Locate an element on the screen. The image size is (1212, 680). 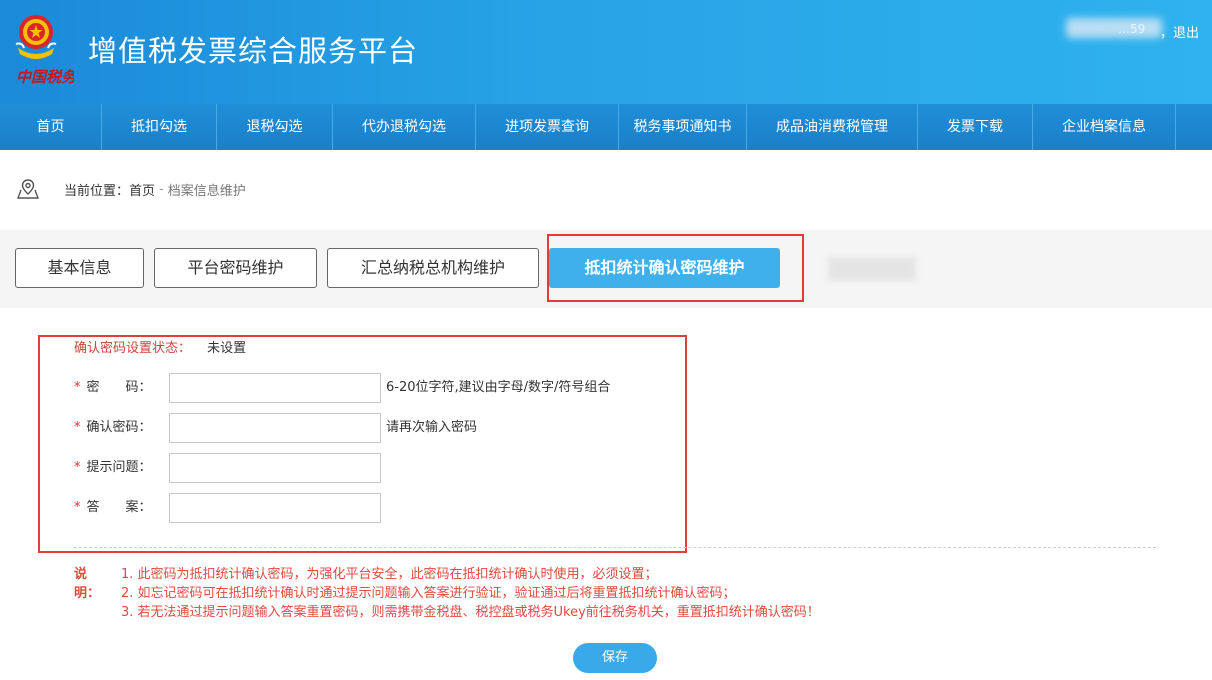
confirm-password-hint: 请再次输入密码 is located at coordinates (432, 427).